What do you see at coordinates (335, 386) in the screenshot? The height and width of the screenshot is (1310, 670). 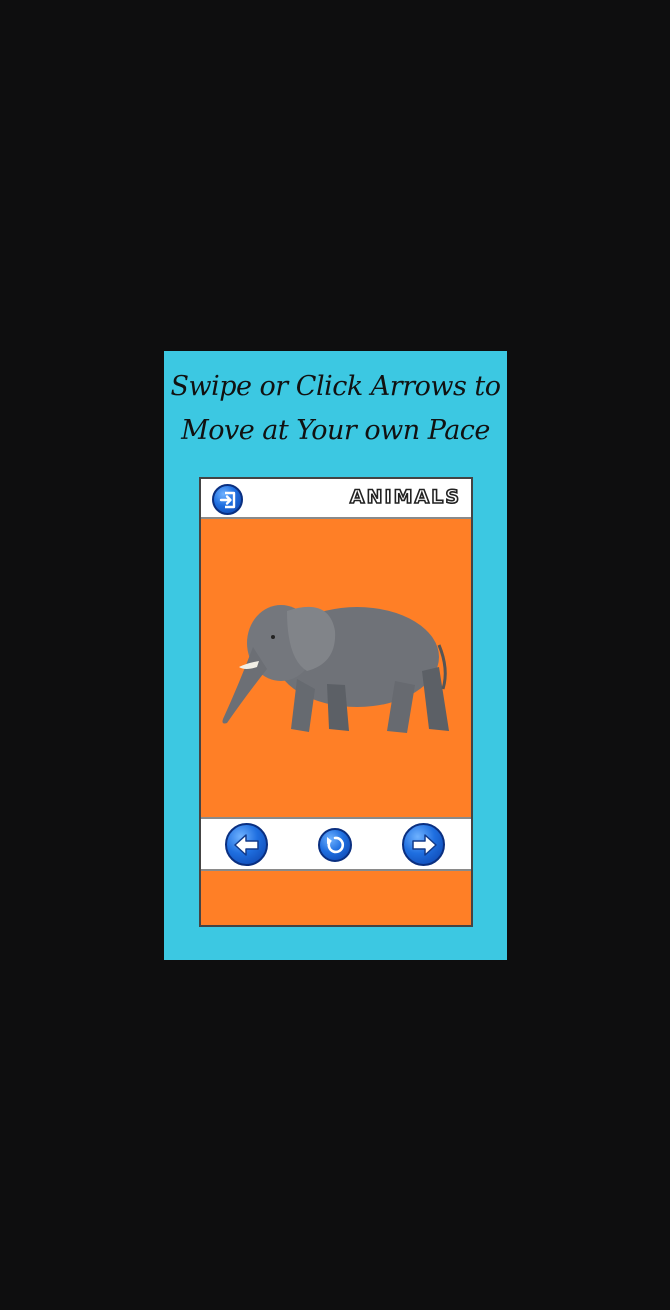 I see `headline-line-1: Swipe or Click Arrows to` at bounding box center [335, 386].